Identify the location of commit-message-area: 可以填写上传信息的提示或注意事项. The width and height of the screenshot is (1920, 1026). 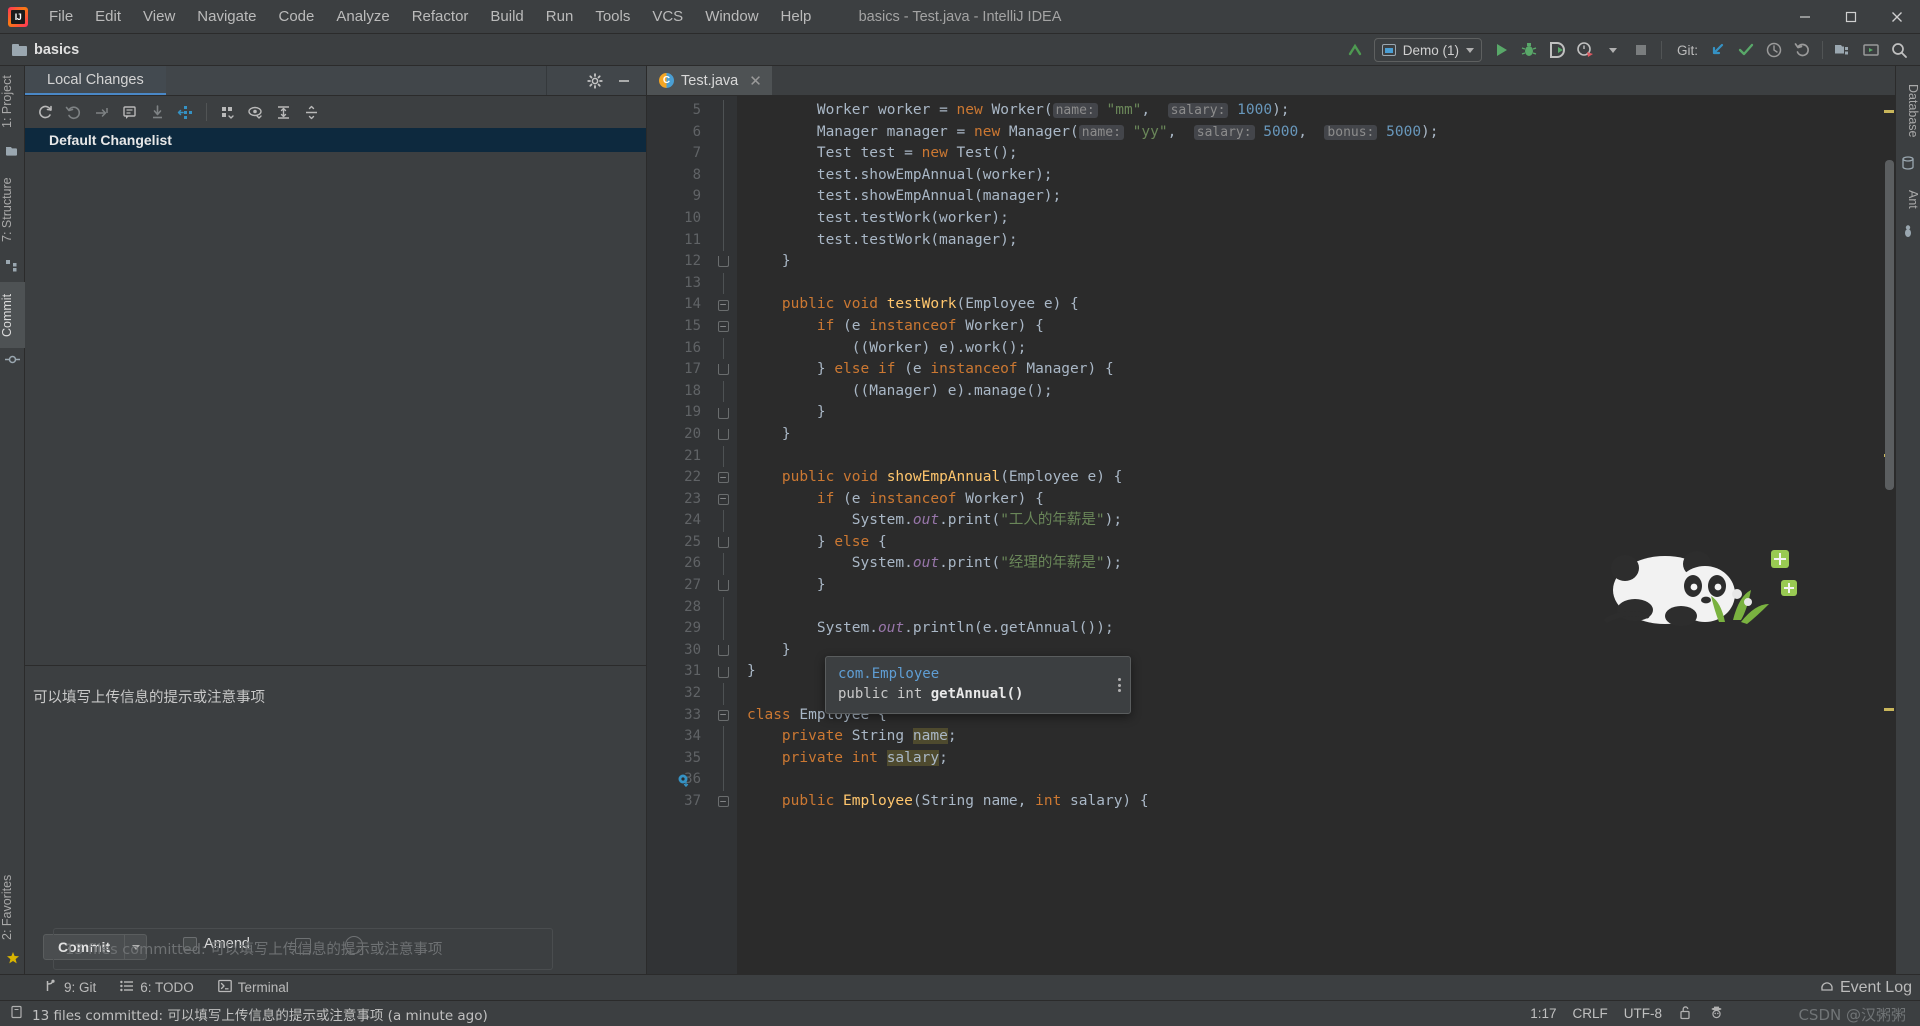
(335, 796).